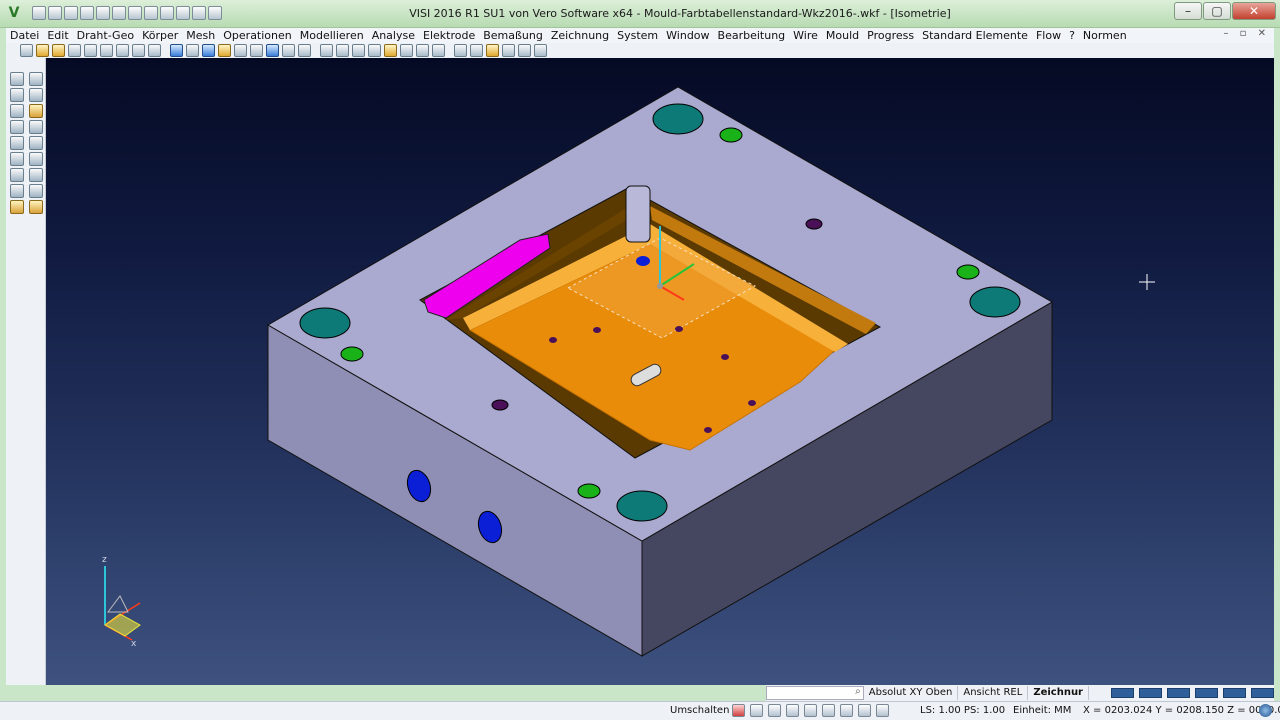  What do you see at coordinates (17, 159) in the screenshot?
I see `rotate-tool-icon` at bounding box center [17, 159].